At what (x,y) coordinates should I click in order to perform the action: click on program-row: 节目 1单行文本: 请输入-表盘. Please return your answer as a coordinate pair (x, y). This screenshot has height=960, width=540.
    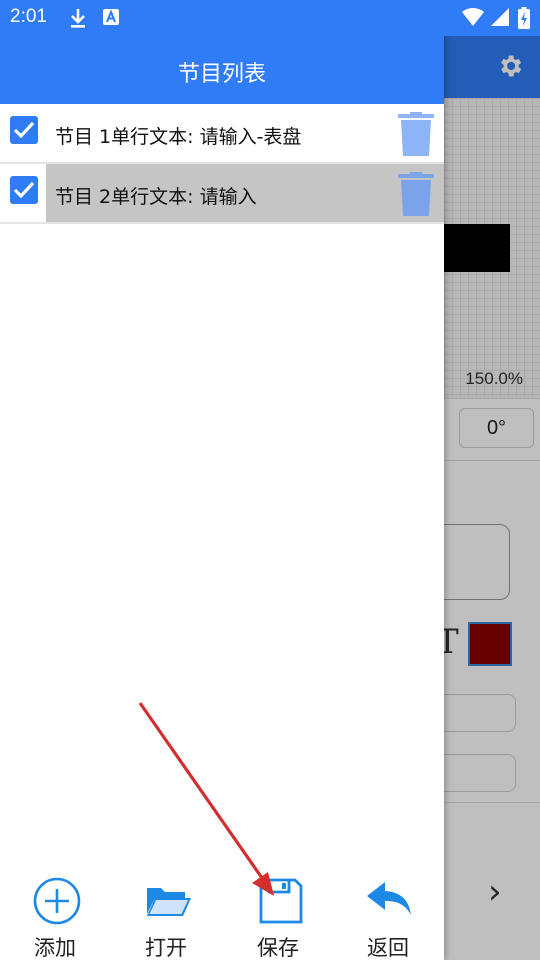
    Looking at the image, I should click on (222, 134).